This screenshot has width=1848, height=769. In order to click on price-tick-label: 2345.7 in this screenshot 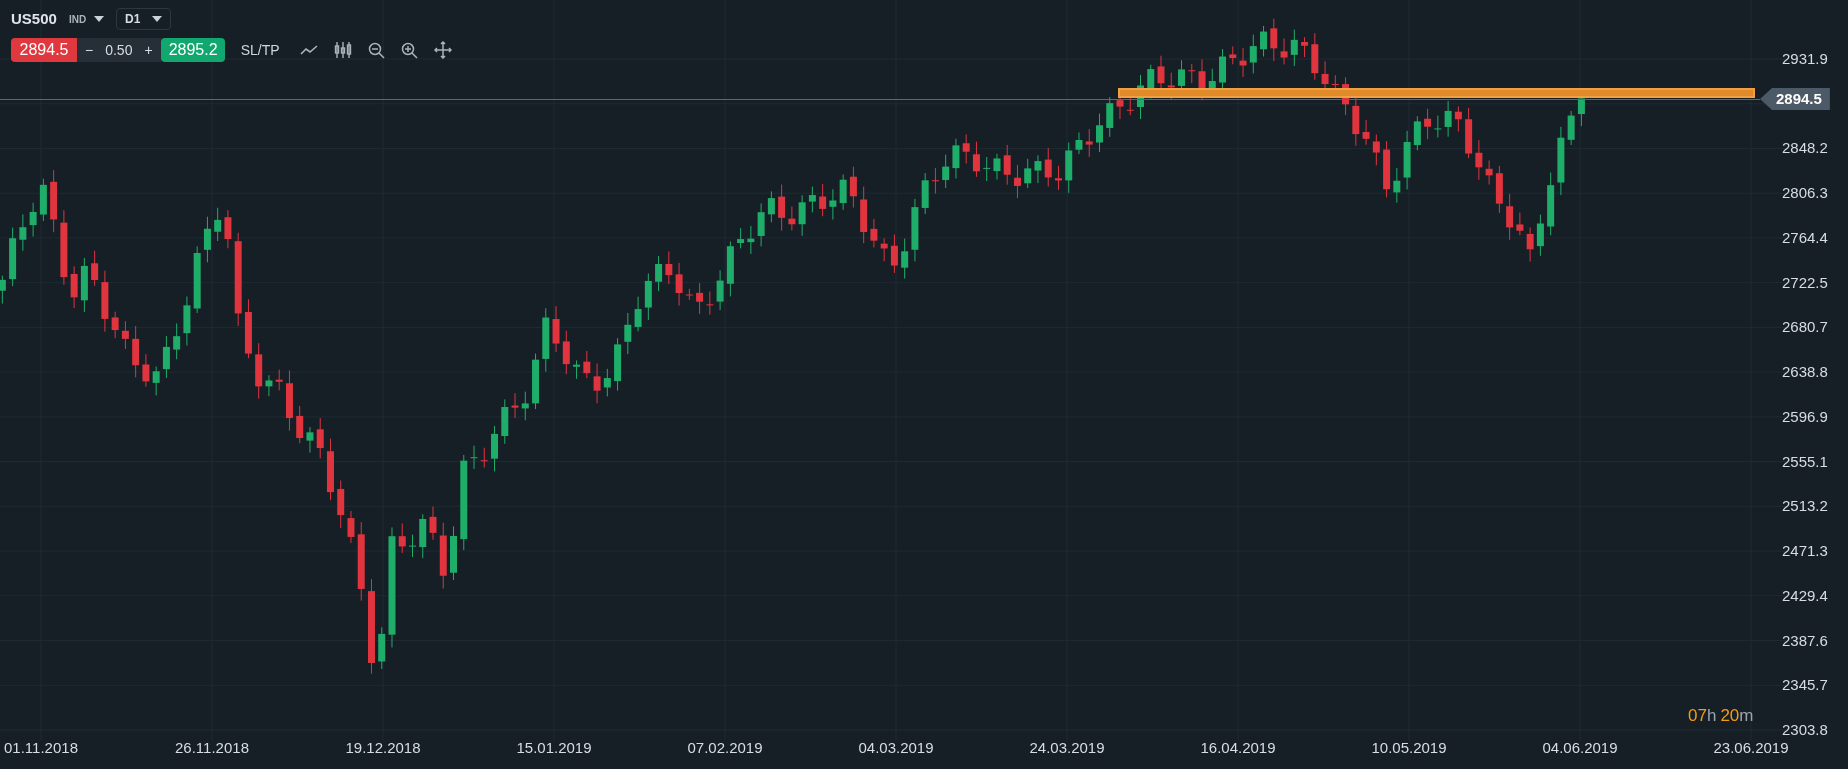, I will do `click(1805, 685)`.